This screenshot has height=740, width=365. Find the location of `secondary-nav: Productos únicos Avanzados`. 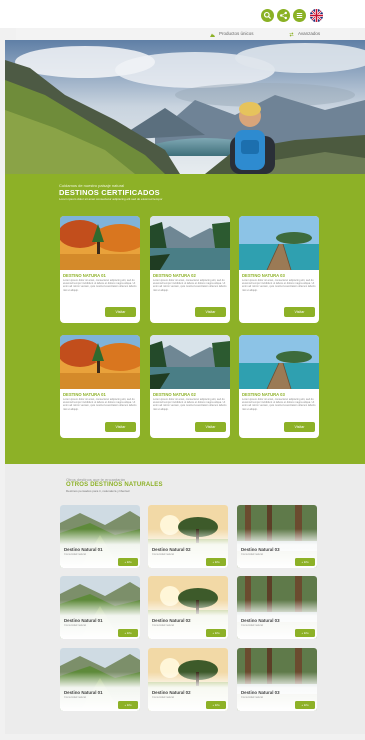

secondary-nav: Productos únicos Avanzados is located at coordinates (183, 34).